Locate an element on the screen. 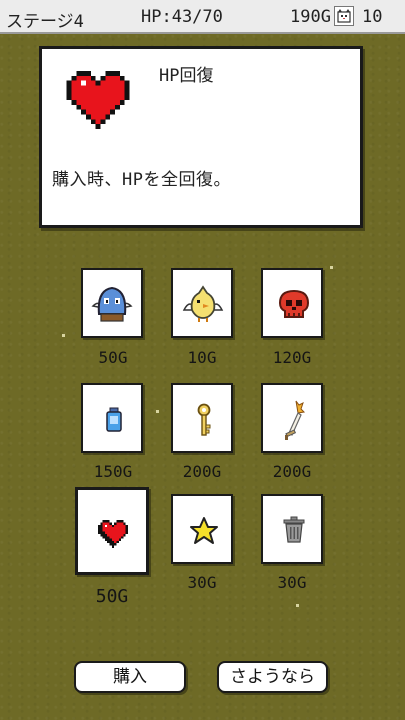  hp-readout: HP:43/70 is located at coordinates (182, 17).